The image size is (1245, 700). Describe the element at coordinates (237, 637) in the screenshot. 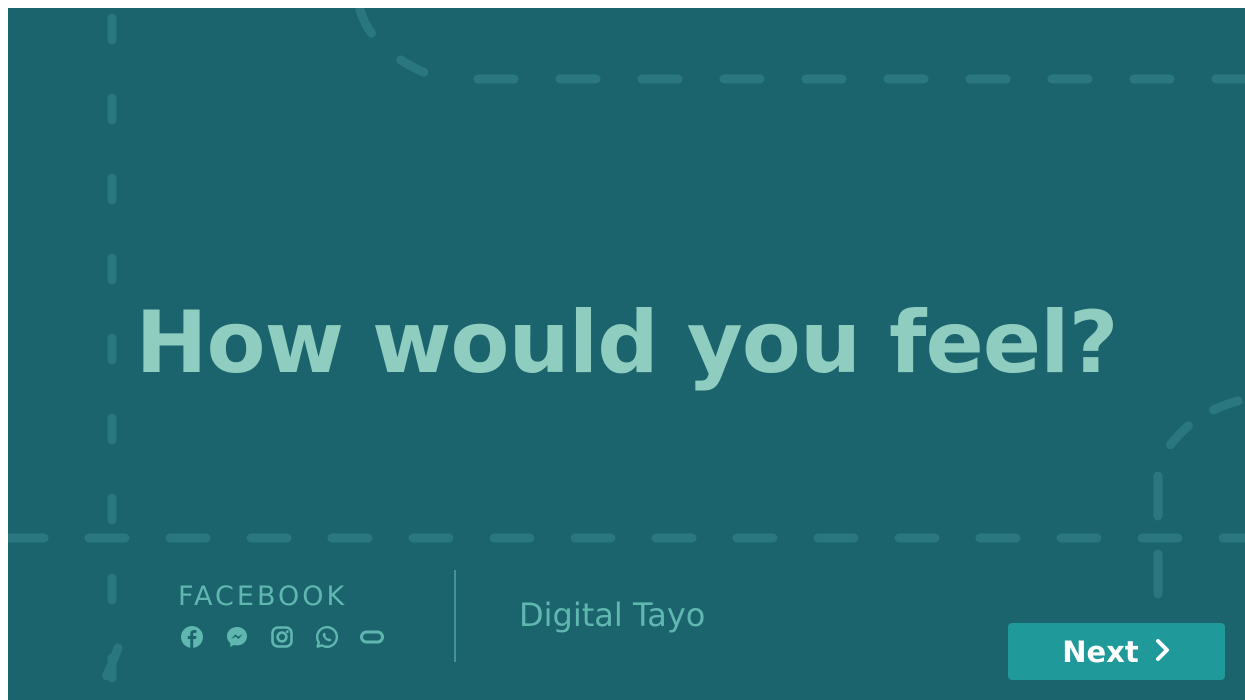

I see `messenger-icon` at that location.